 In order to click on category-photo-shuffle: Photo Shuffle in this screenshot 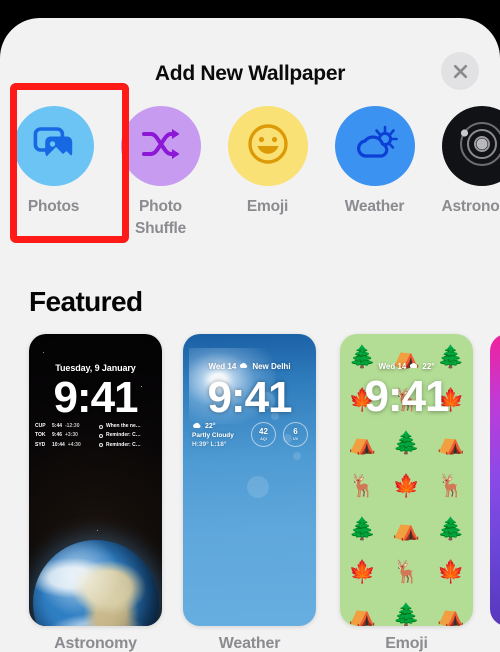, I will do `click(160, 173)`.